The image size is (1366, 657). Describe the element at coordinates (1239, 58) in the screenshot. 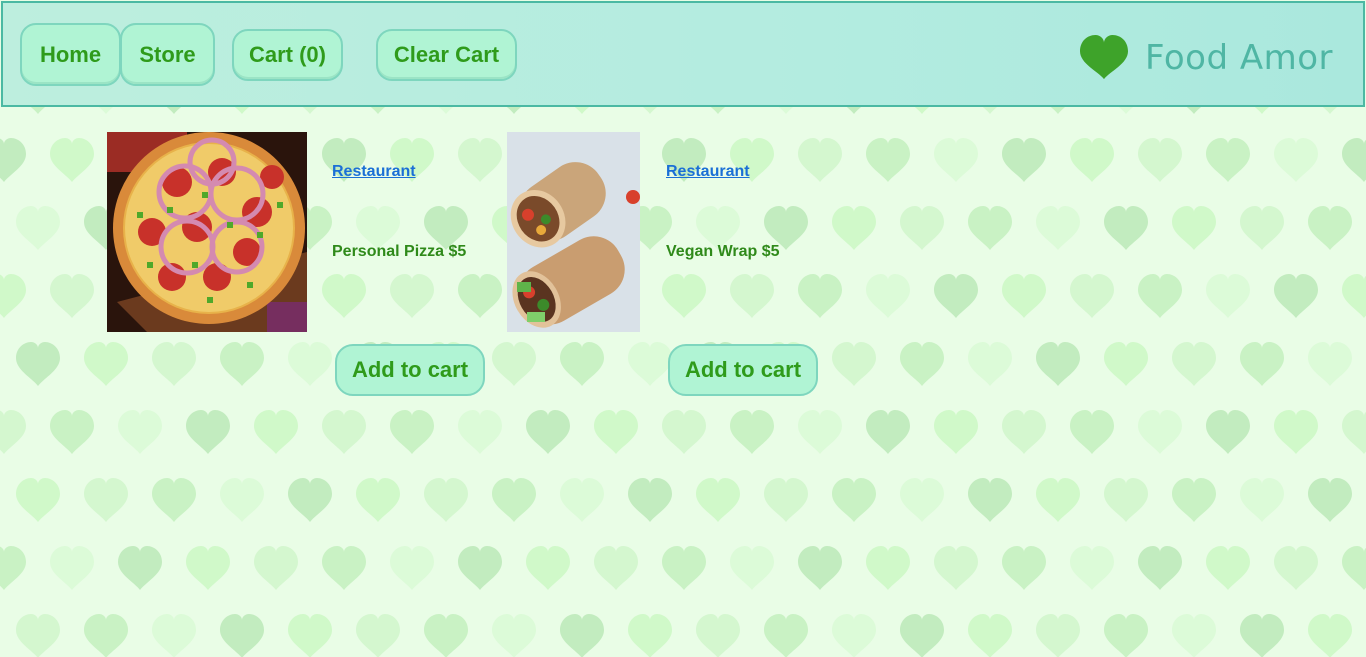

I see `logo-text: Food Amor` at that location.